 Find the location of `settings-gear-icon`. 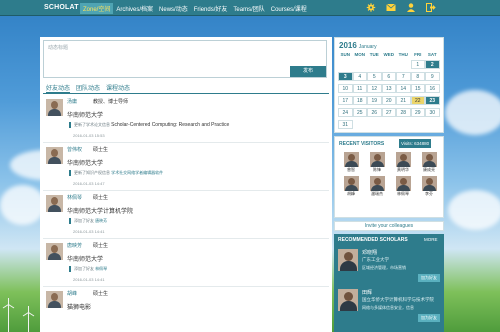

settings-gear-icon is located at coordinates (371, 7).